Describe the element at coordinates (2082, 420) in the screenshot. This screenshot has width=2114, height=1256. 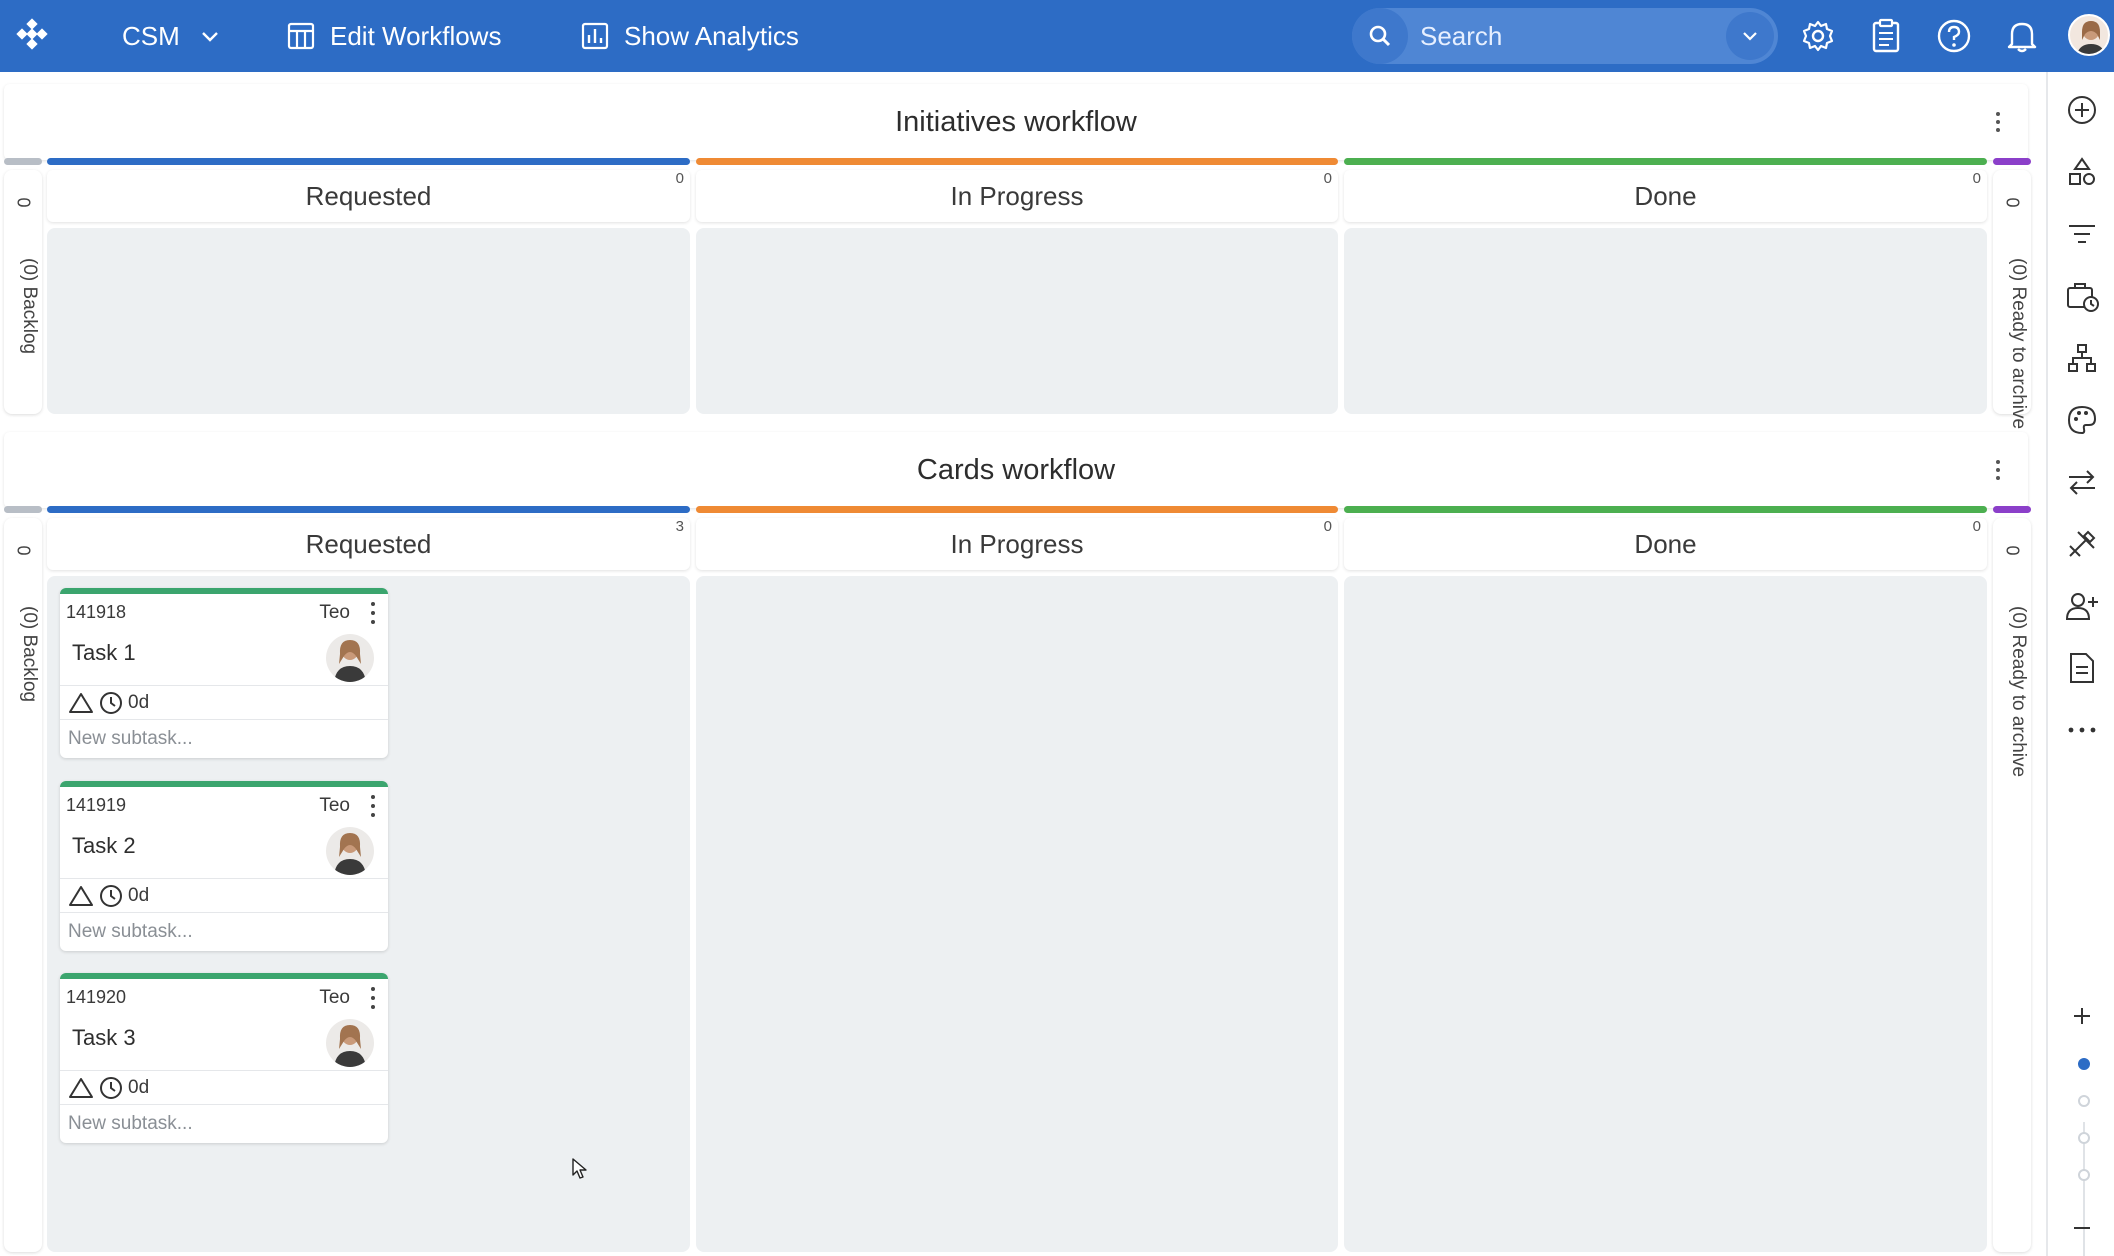
I see `palette-icon` at that location.